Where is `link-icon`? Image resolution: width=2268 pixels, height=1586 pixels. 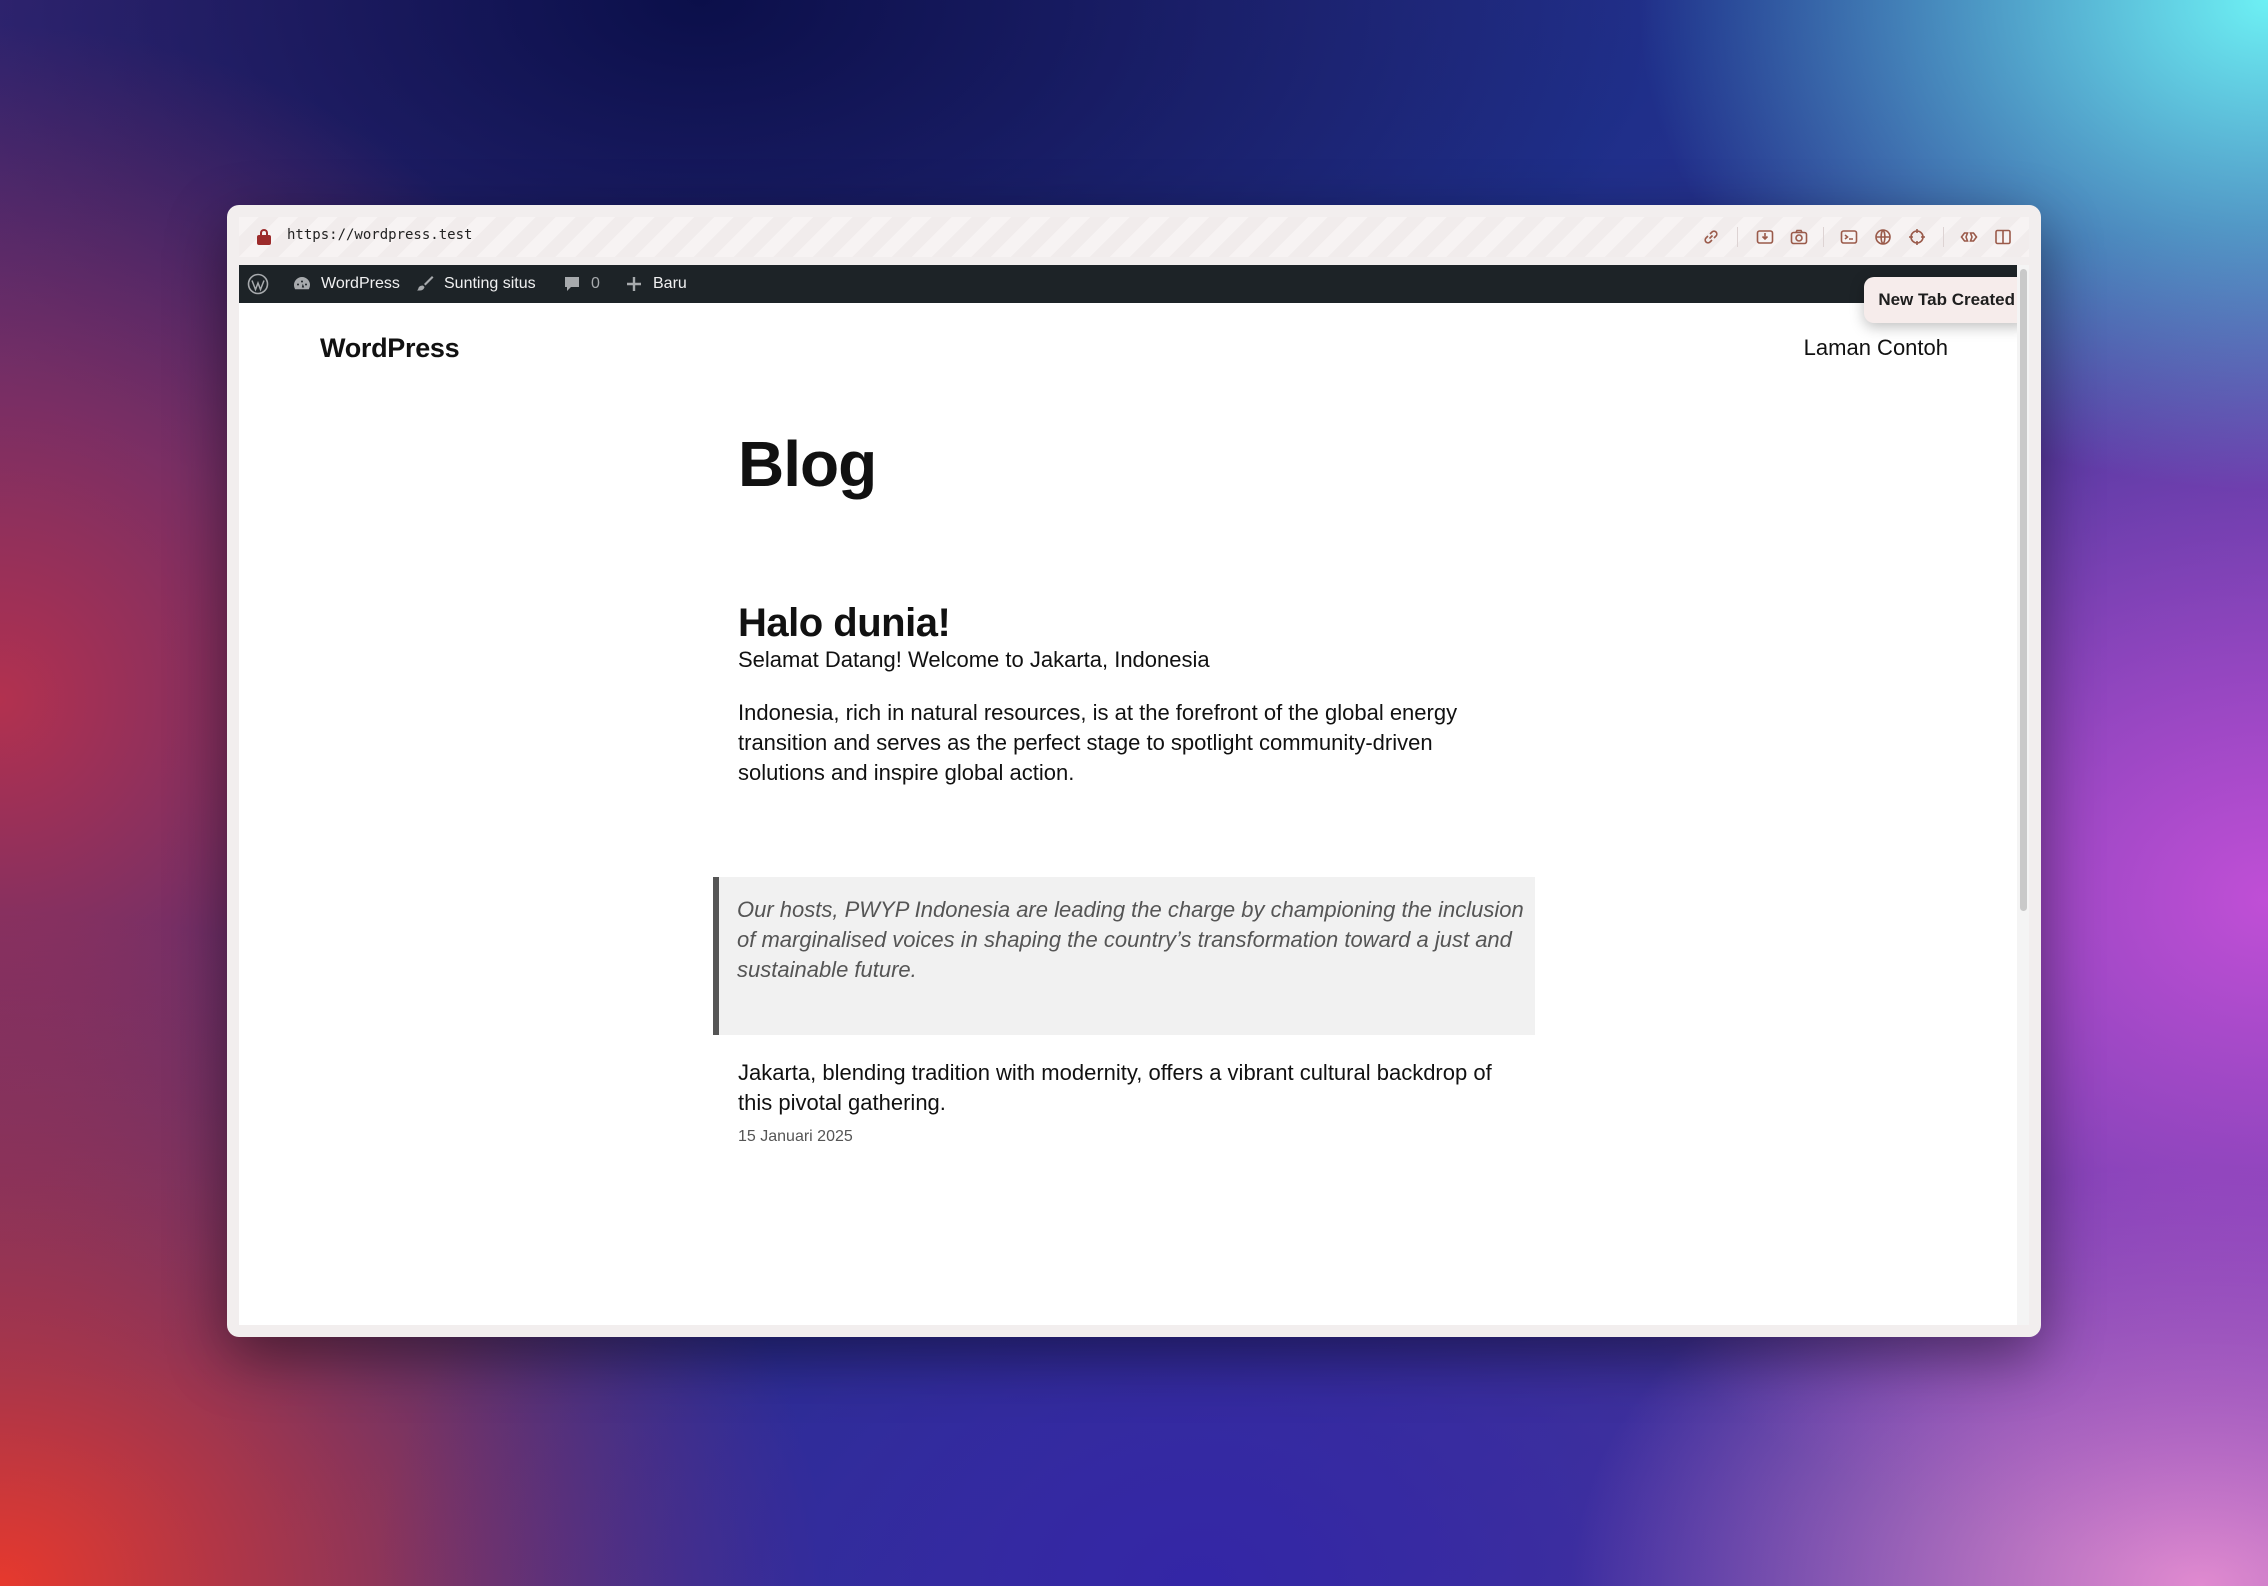
link-icon is located at coordinates (1711, 237).